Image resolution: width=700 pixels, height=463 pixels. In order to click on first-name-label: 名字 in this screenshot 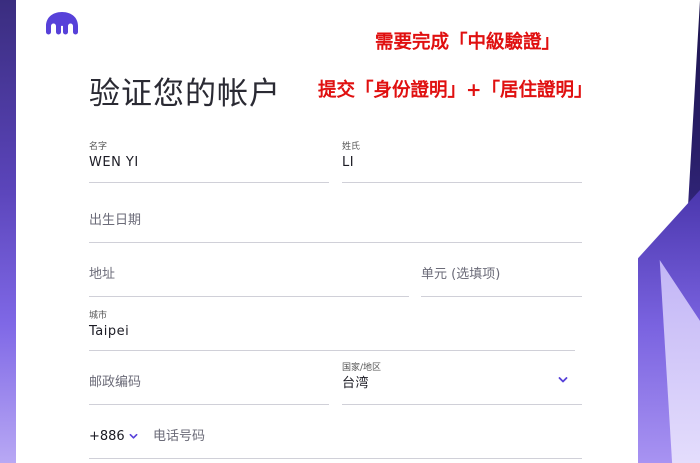, I will do `click(98, 147)`.